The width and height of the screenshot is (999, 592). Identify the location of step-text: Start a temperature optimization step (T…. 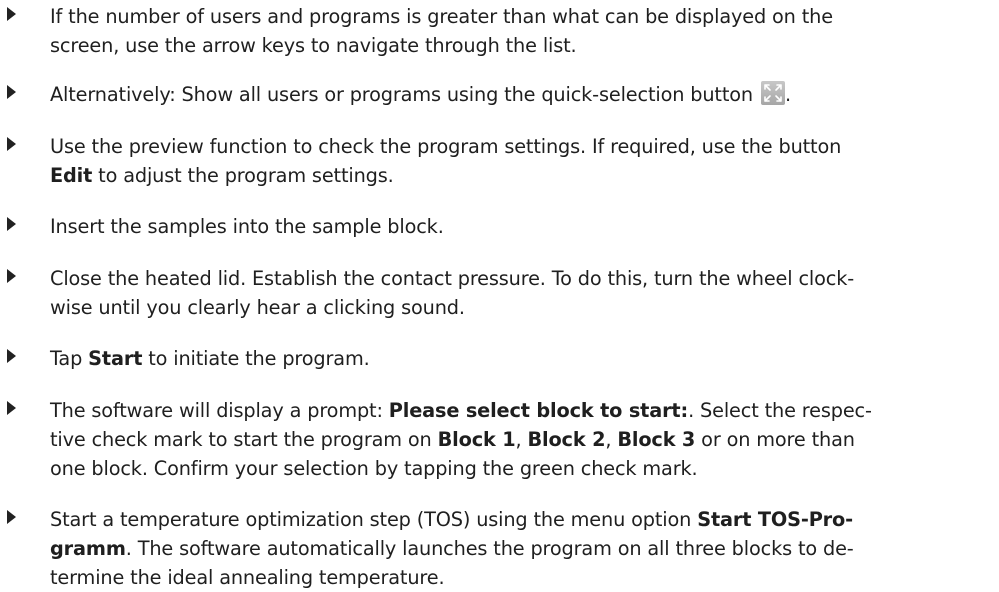
(520, 548).